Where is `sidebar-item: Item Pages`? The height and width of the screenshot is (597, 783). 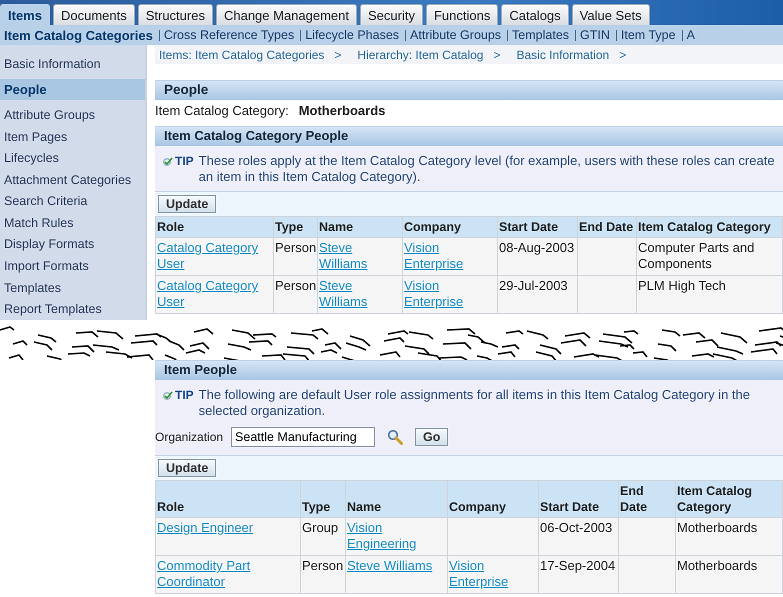
sidebar-item: Item Pages is located at coordinates (72, 137).